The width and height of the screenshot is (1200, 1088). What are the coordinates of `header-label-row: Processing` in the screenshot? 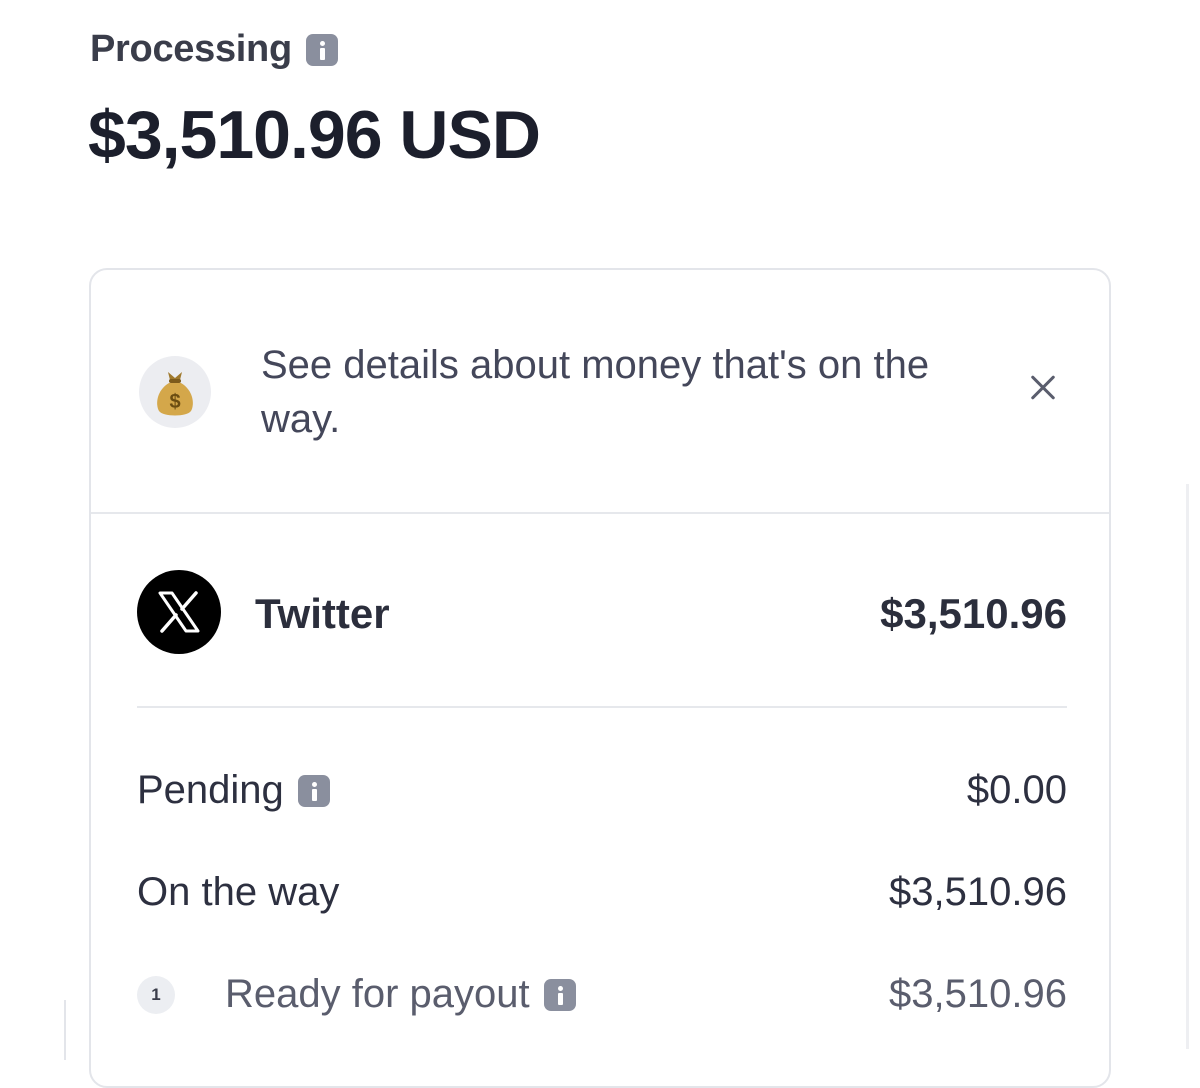 It's located at (214, 49).